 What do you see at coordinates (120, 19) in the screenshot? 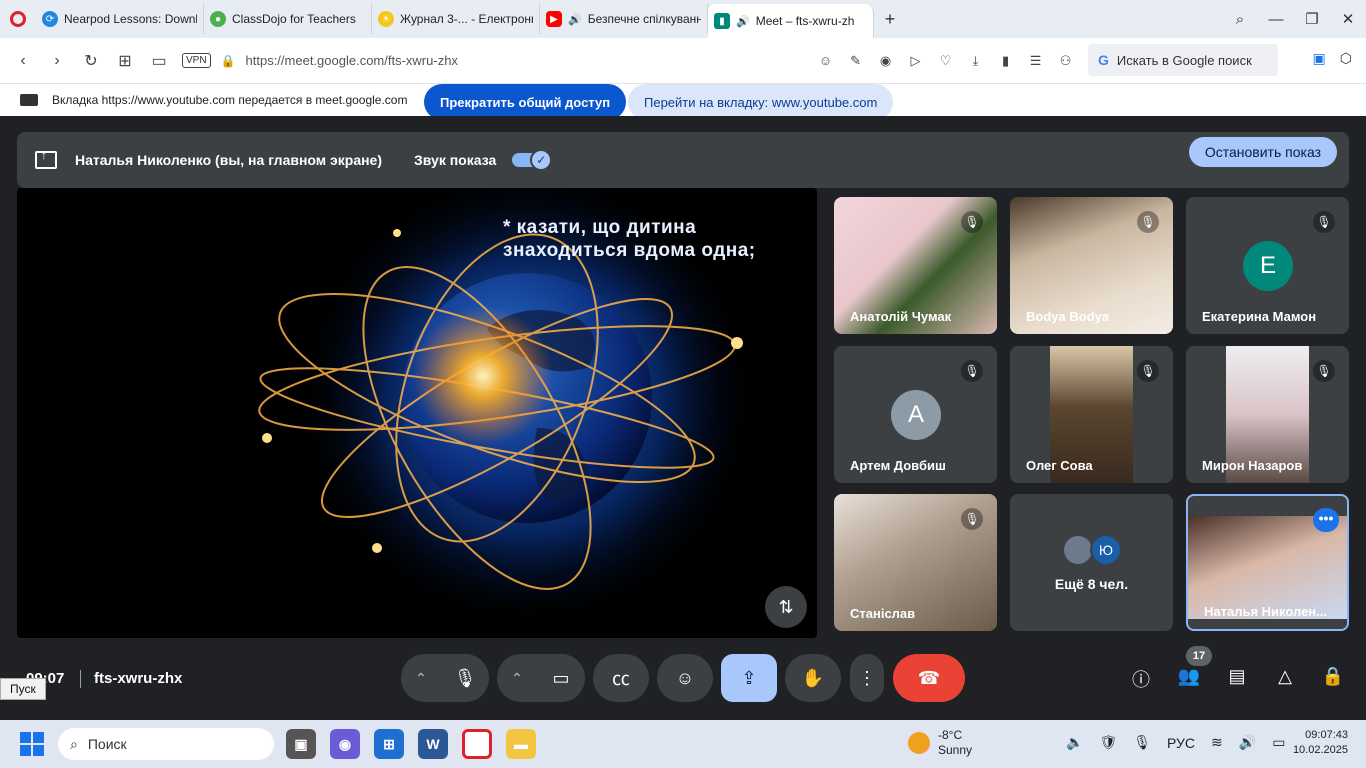
I see `tab-nearpod: ⟳ Nearpod Lessons: Downlo` at bounding box center [120, 19].